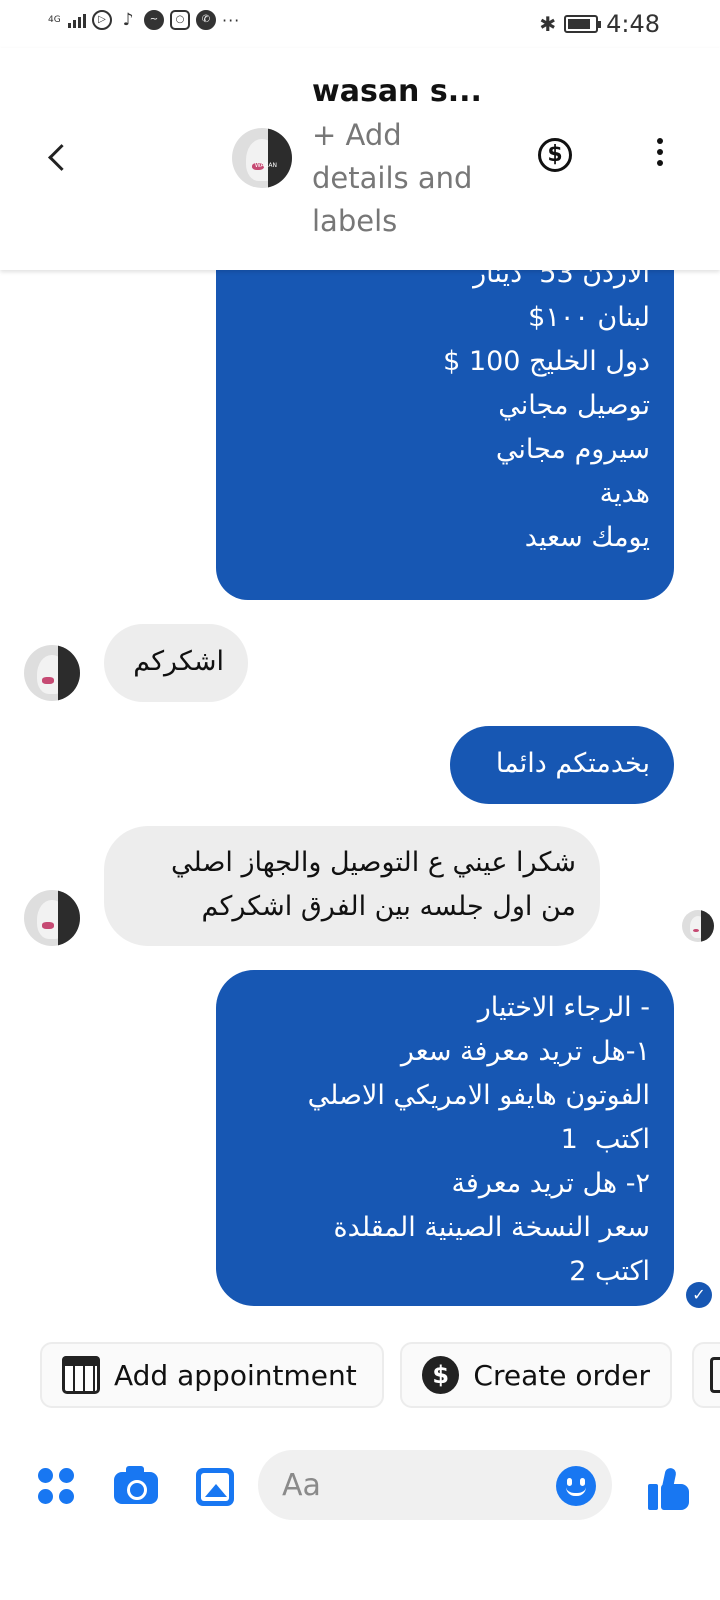 Image resolution: width=720 pixels, height=1600 pixels. I want to click on message-line: اكتب 1, so click(605, 1139).